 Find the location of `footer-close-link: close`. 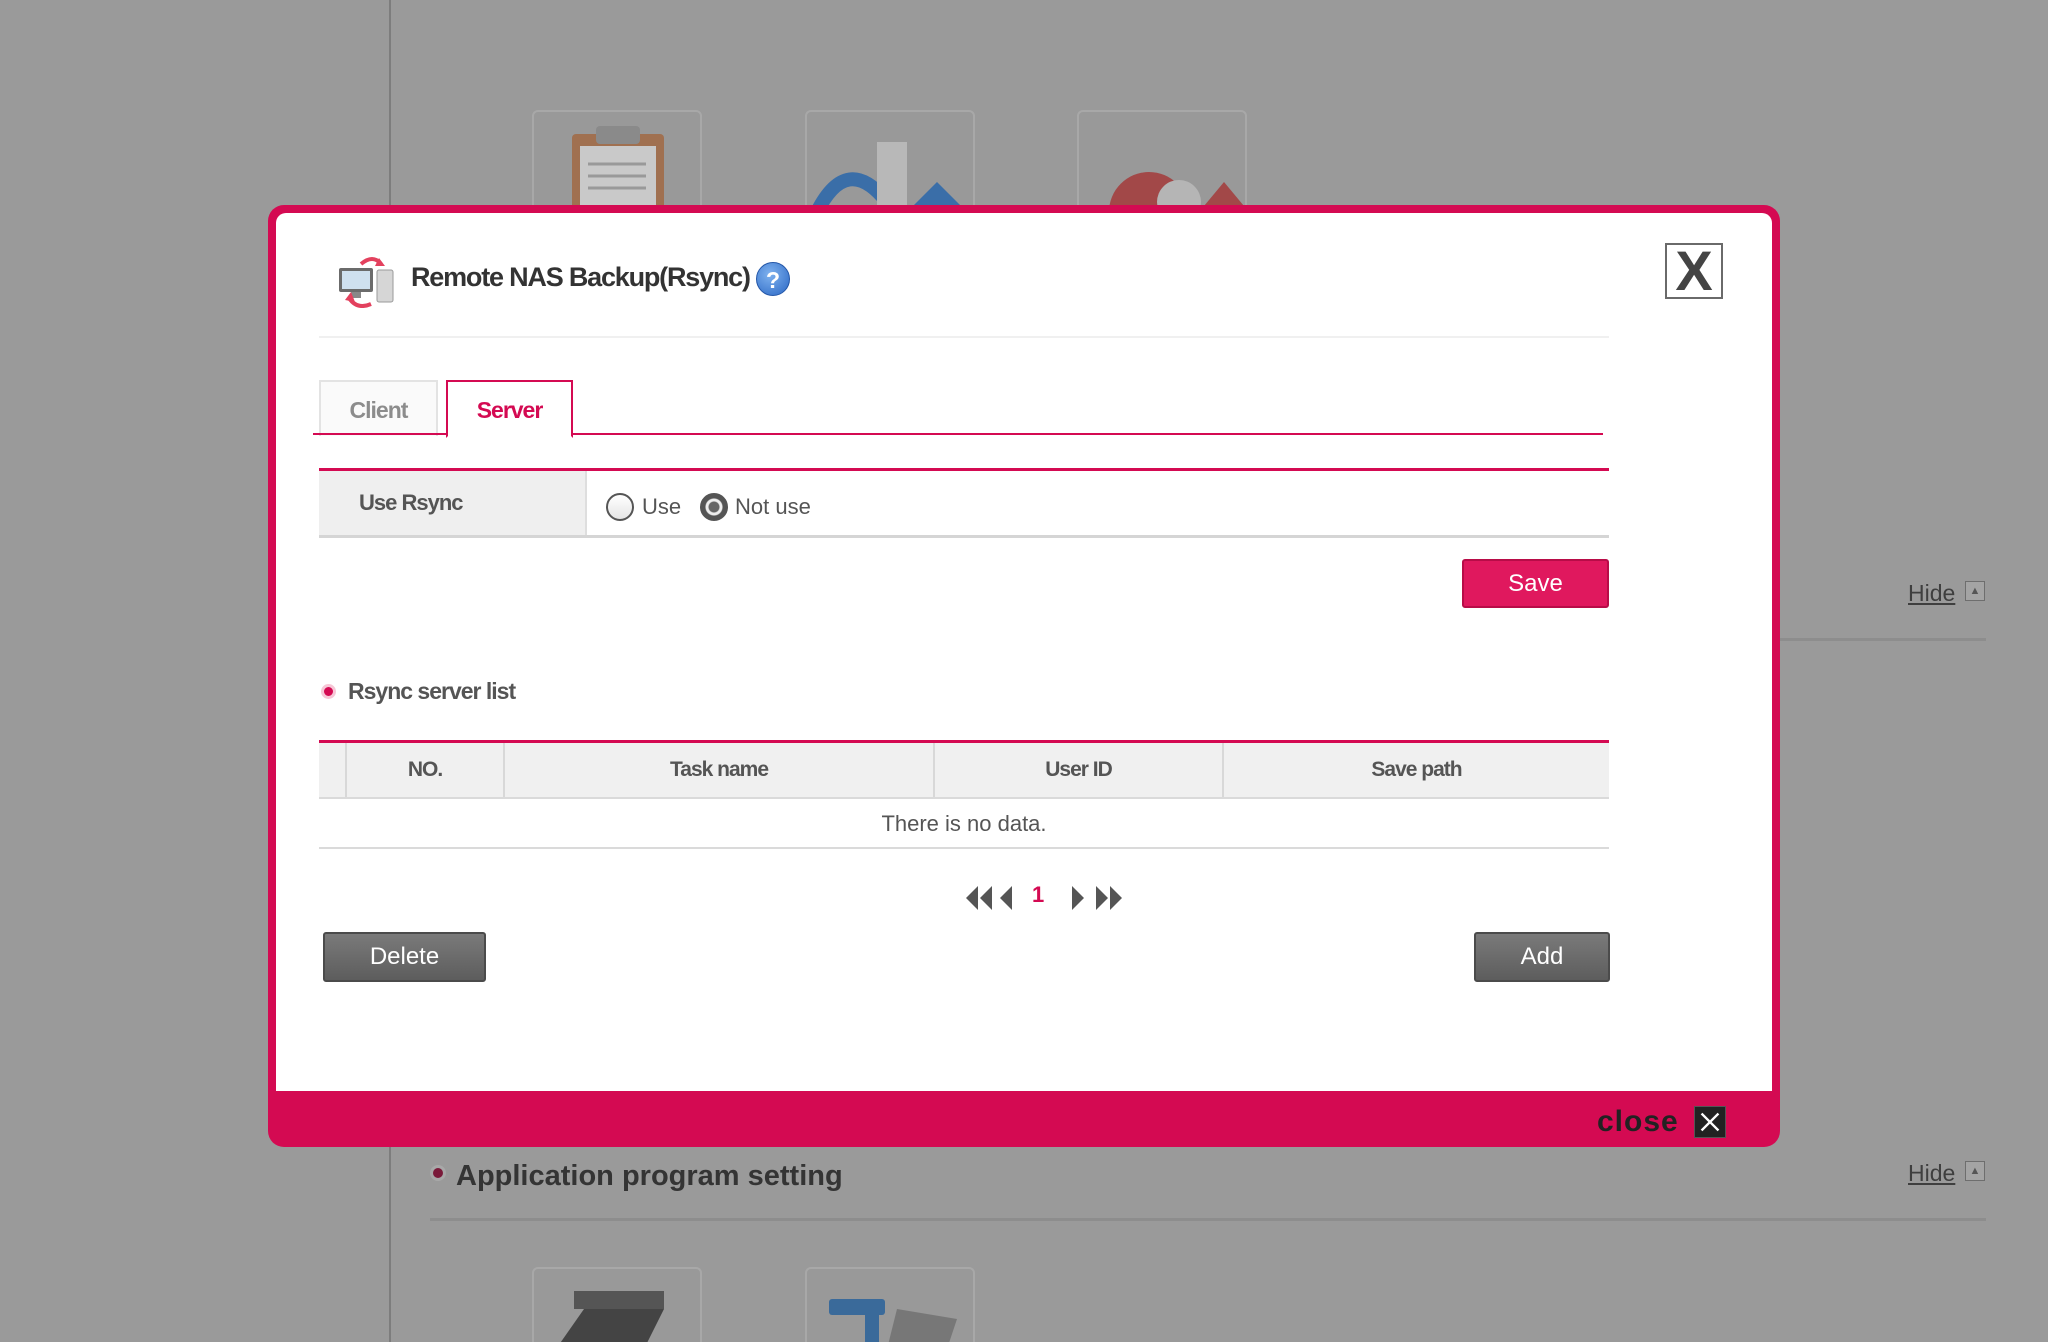

footer-close-link: close is located at coordinates (1638, 1122).